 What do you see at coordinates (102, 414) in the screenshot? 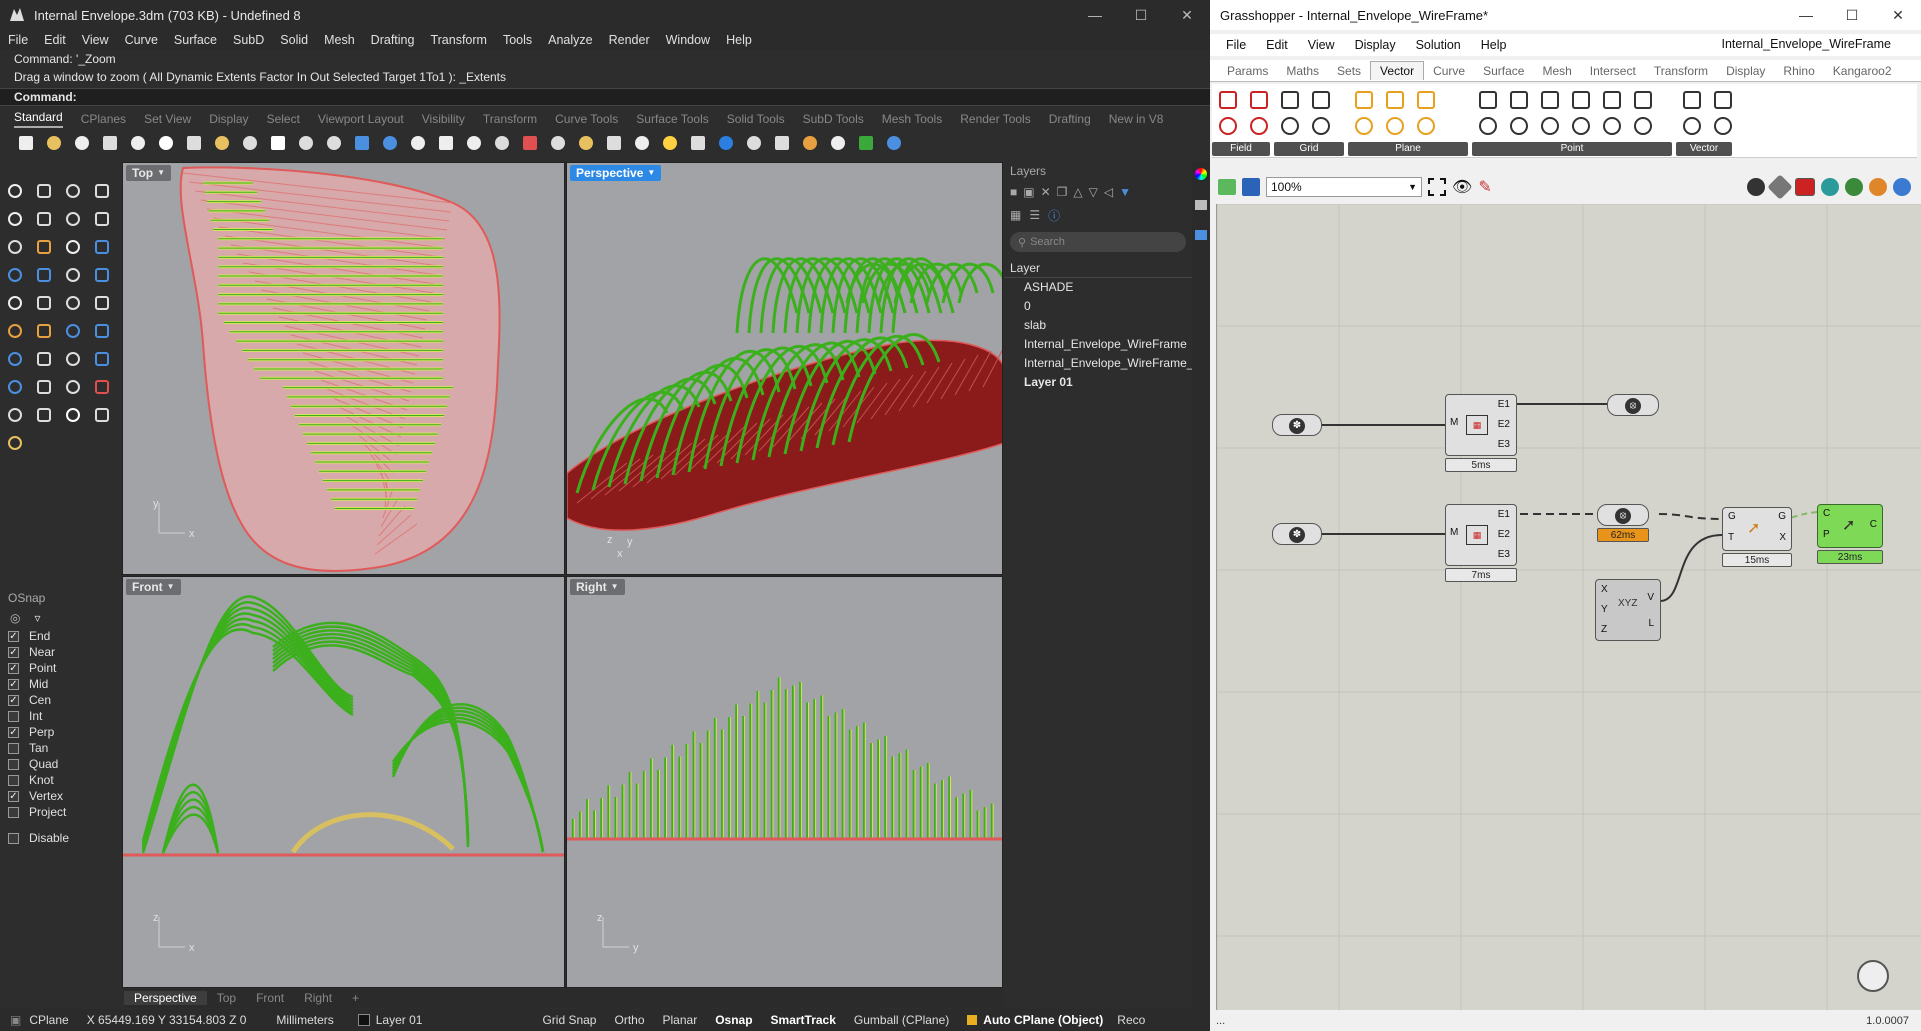
I see `analysis-icon` at bounding box center [102, 414].